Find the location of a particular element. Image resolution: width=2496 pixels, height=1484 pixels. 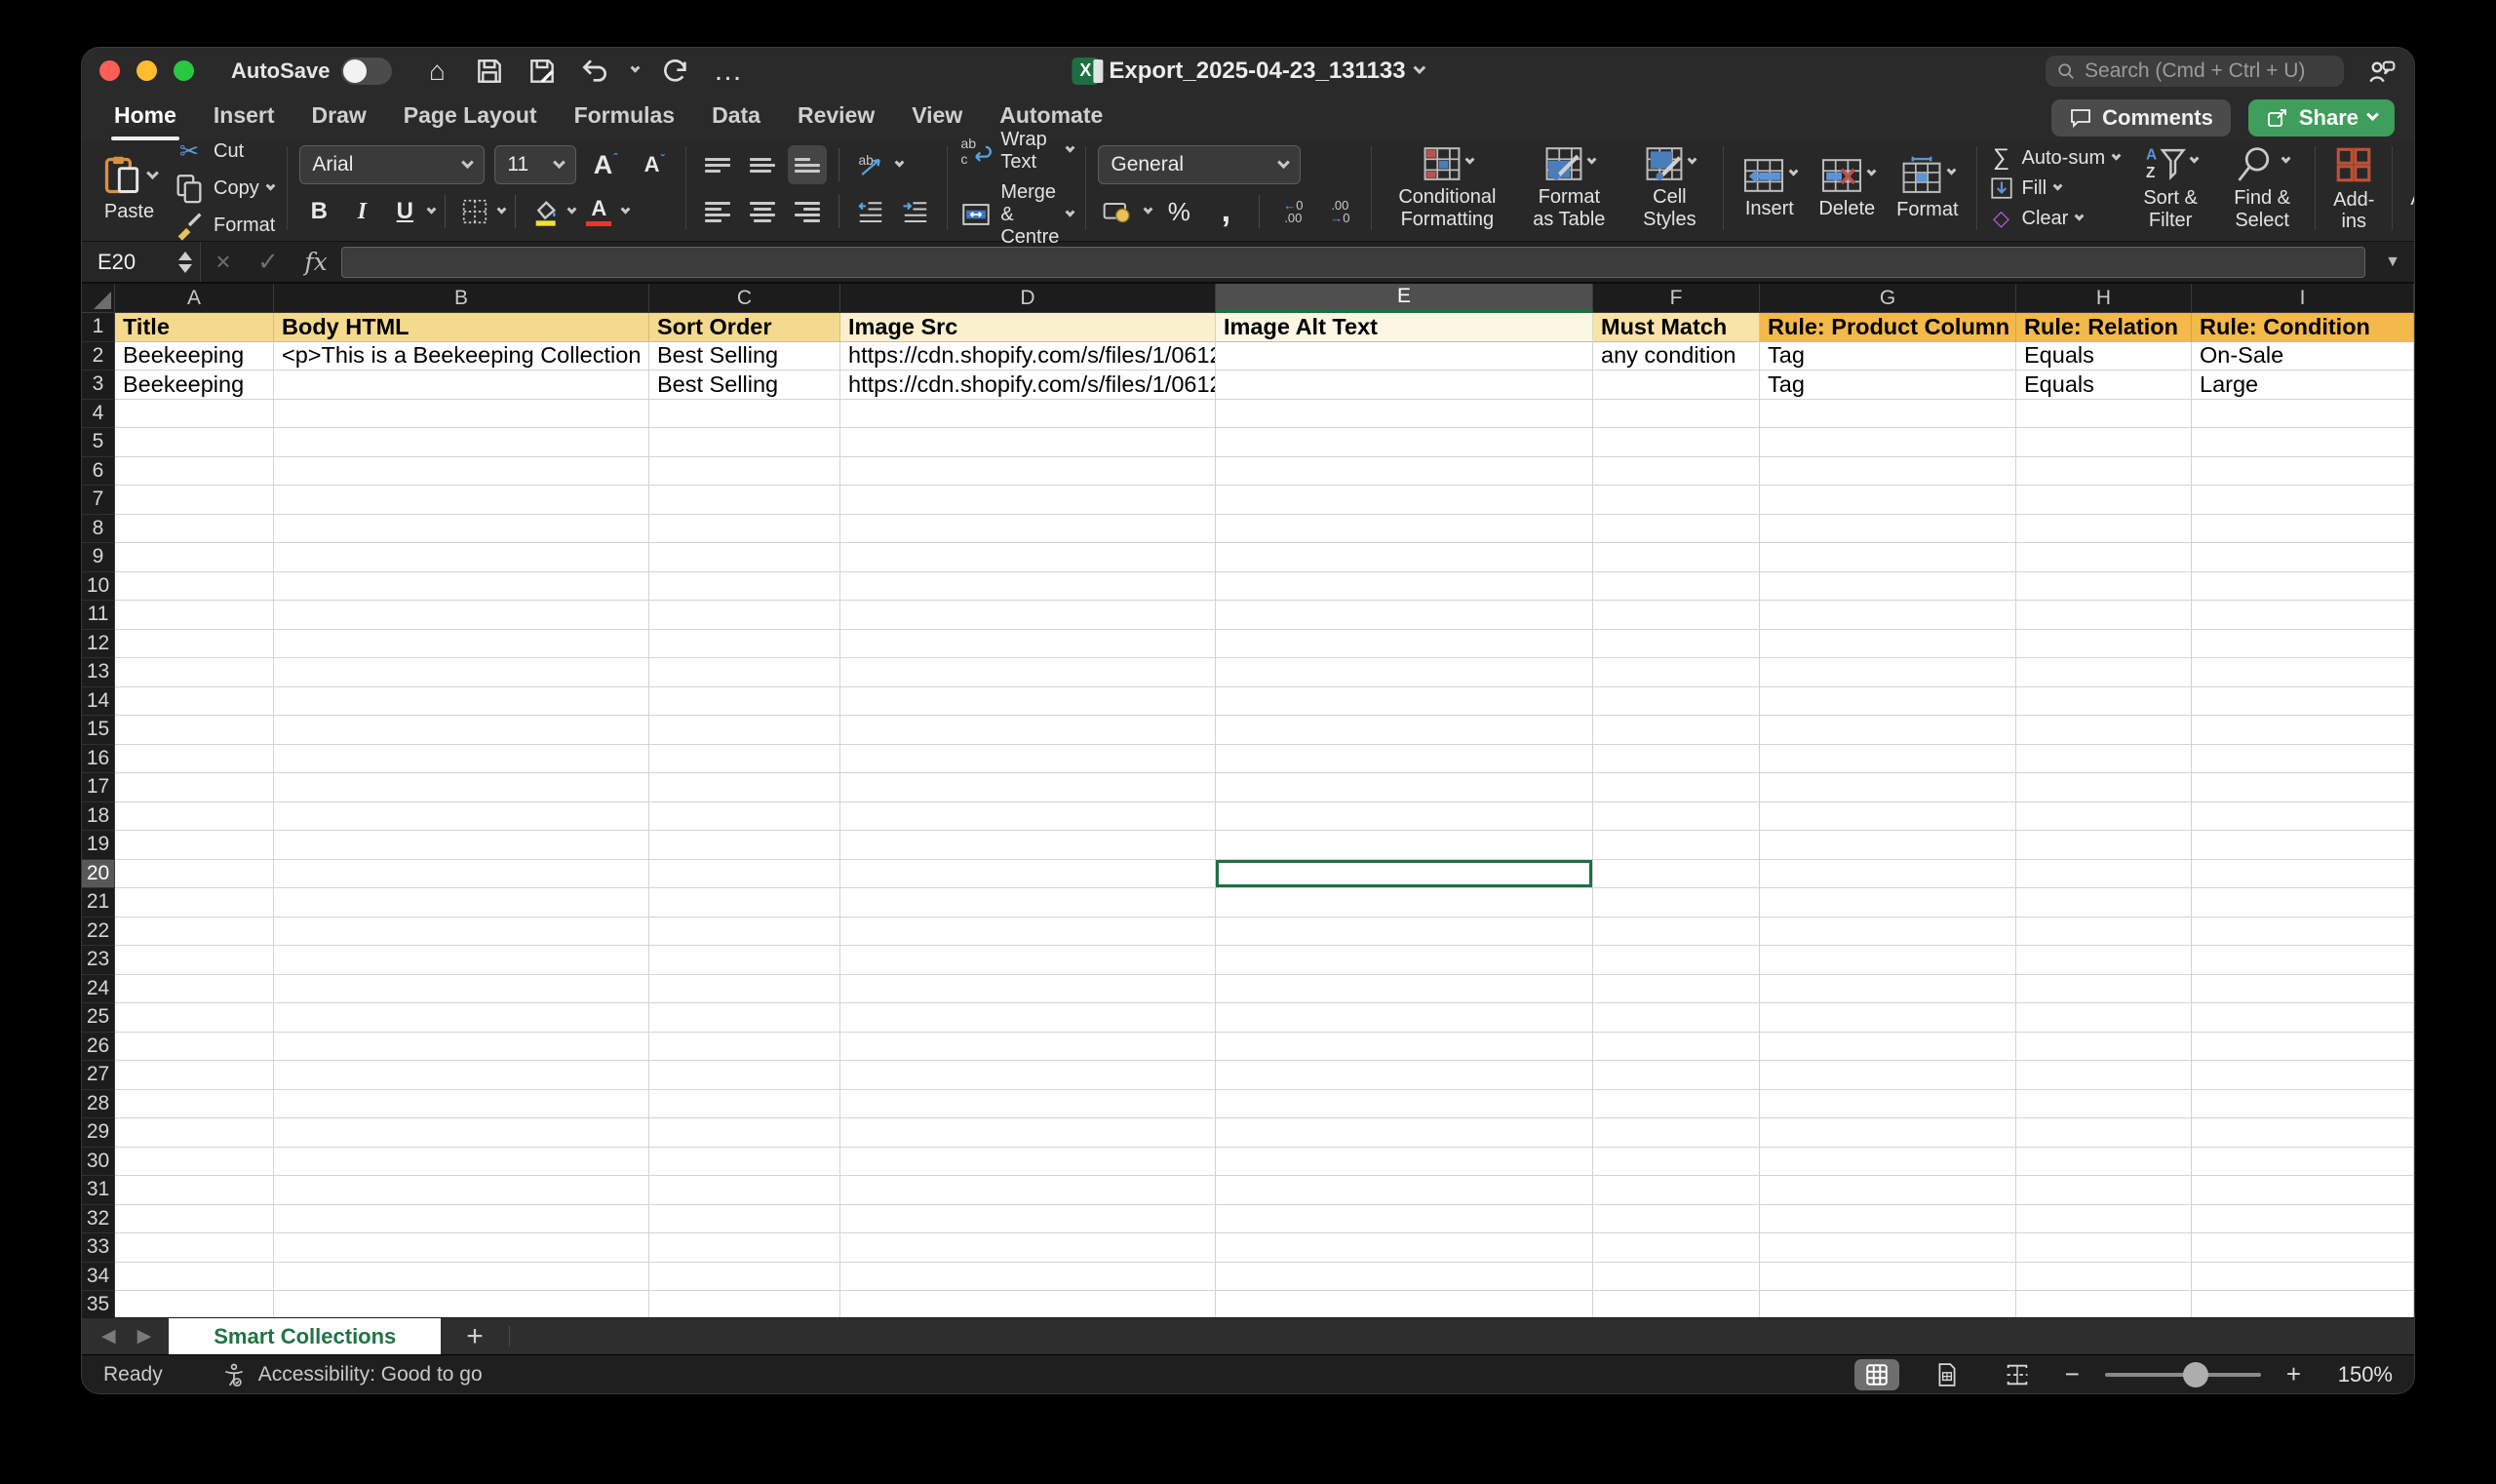

cell-B3 is located at coordinates (461, 385).